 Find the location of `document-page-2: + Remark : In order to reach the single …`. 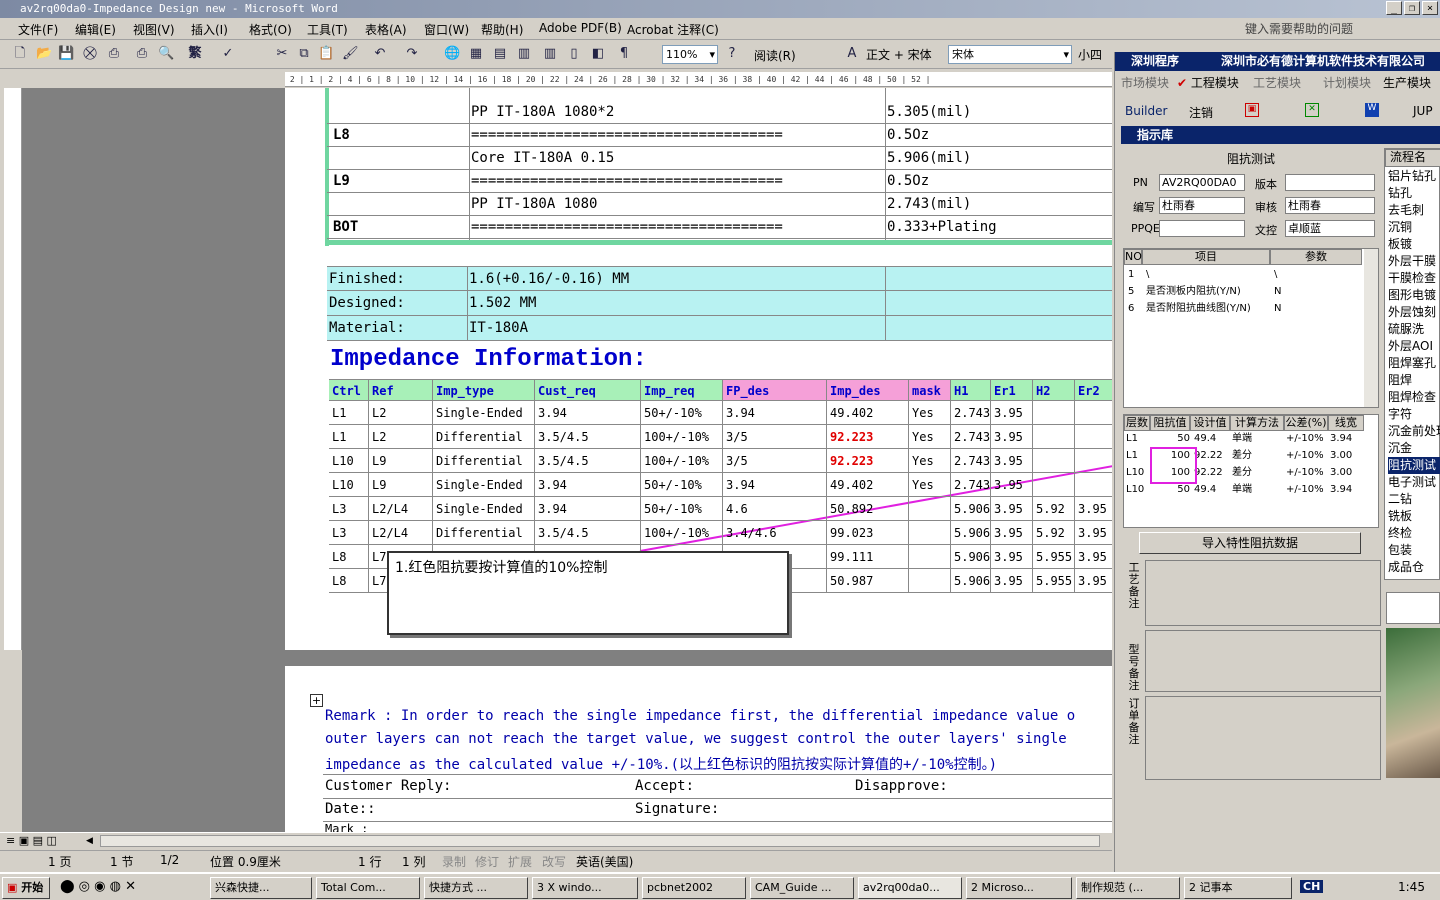

document-page-2: + Remark : In order to reach the single … is located at coordinates (698, 749).